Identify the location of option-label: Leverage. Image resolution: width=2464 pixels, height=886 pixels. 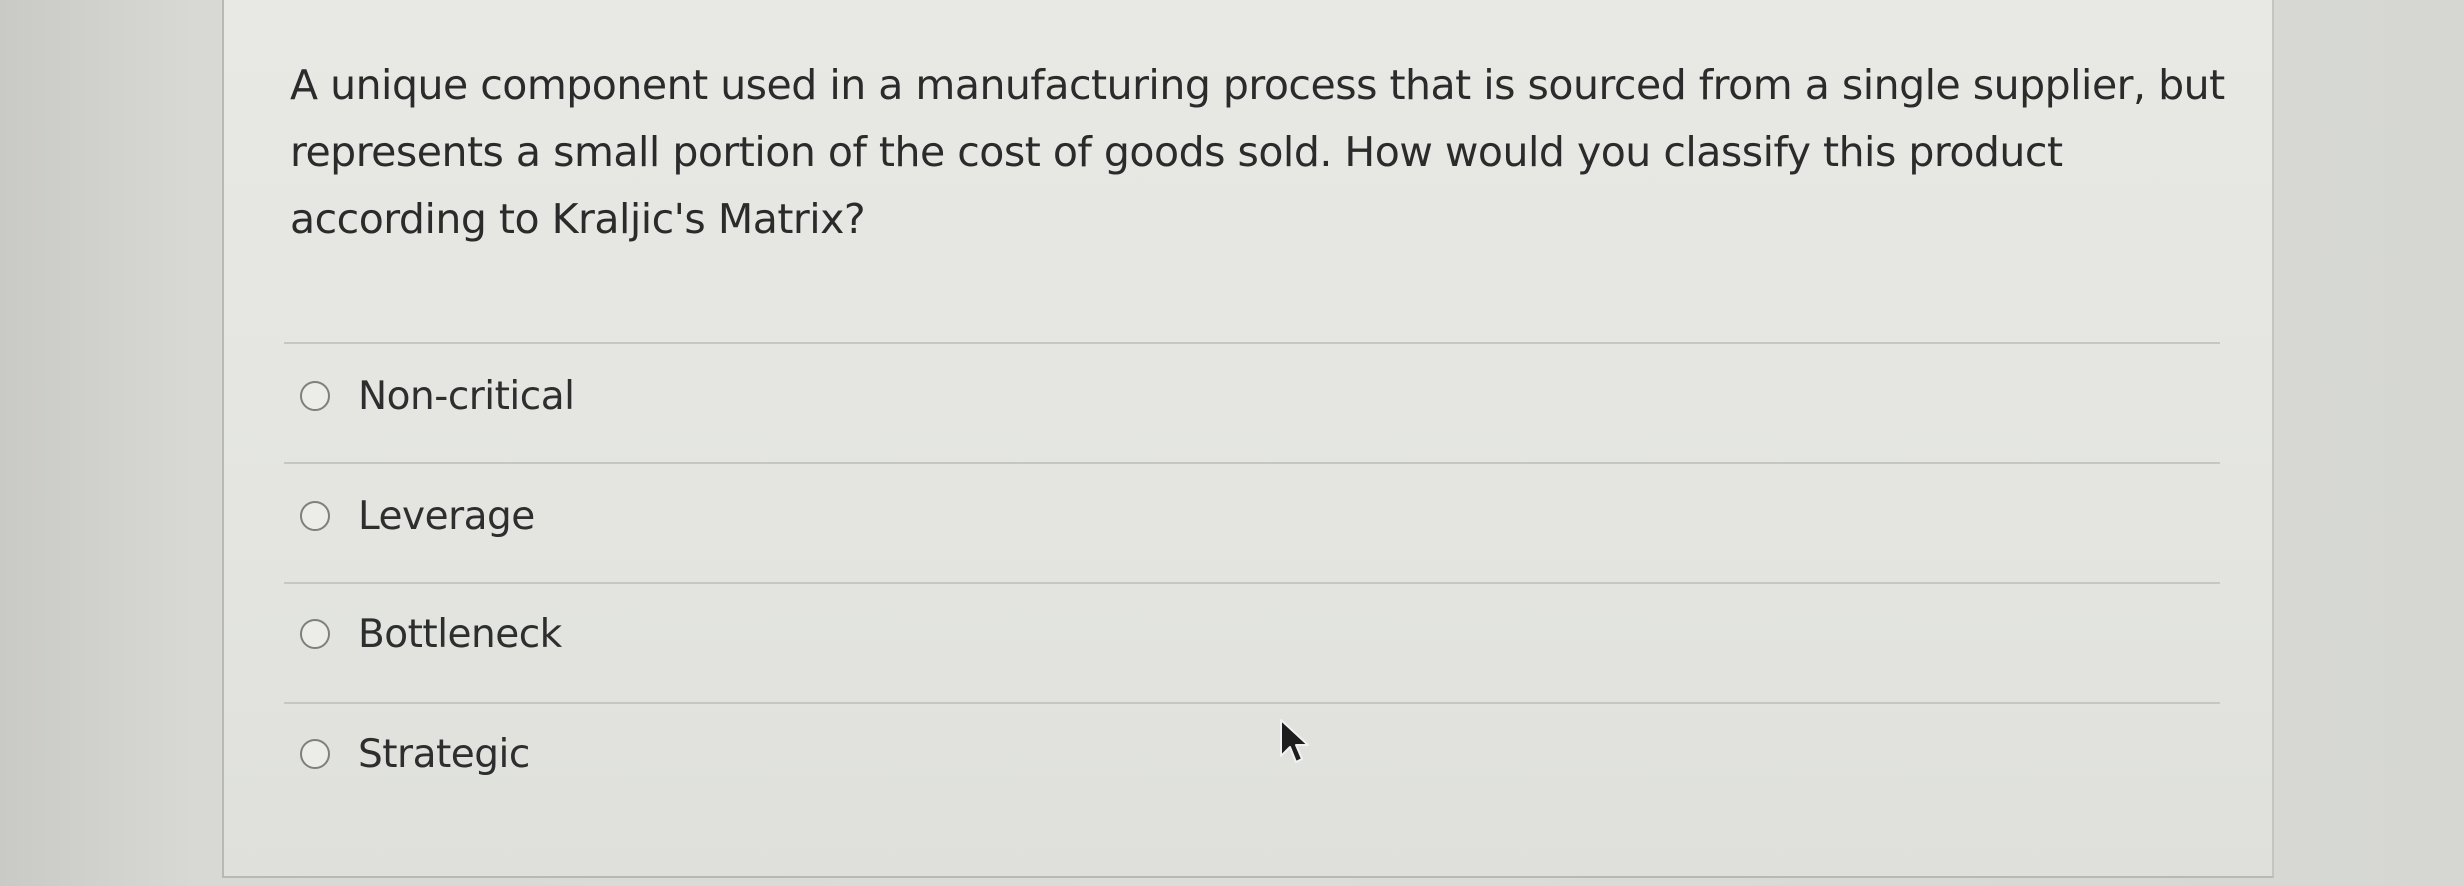
(446, 516).